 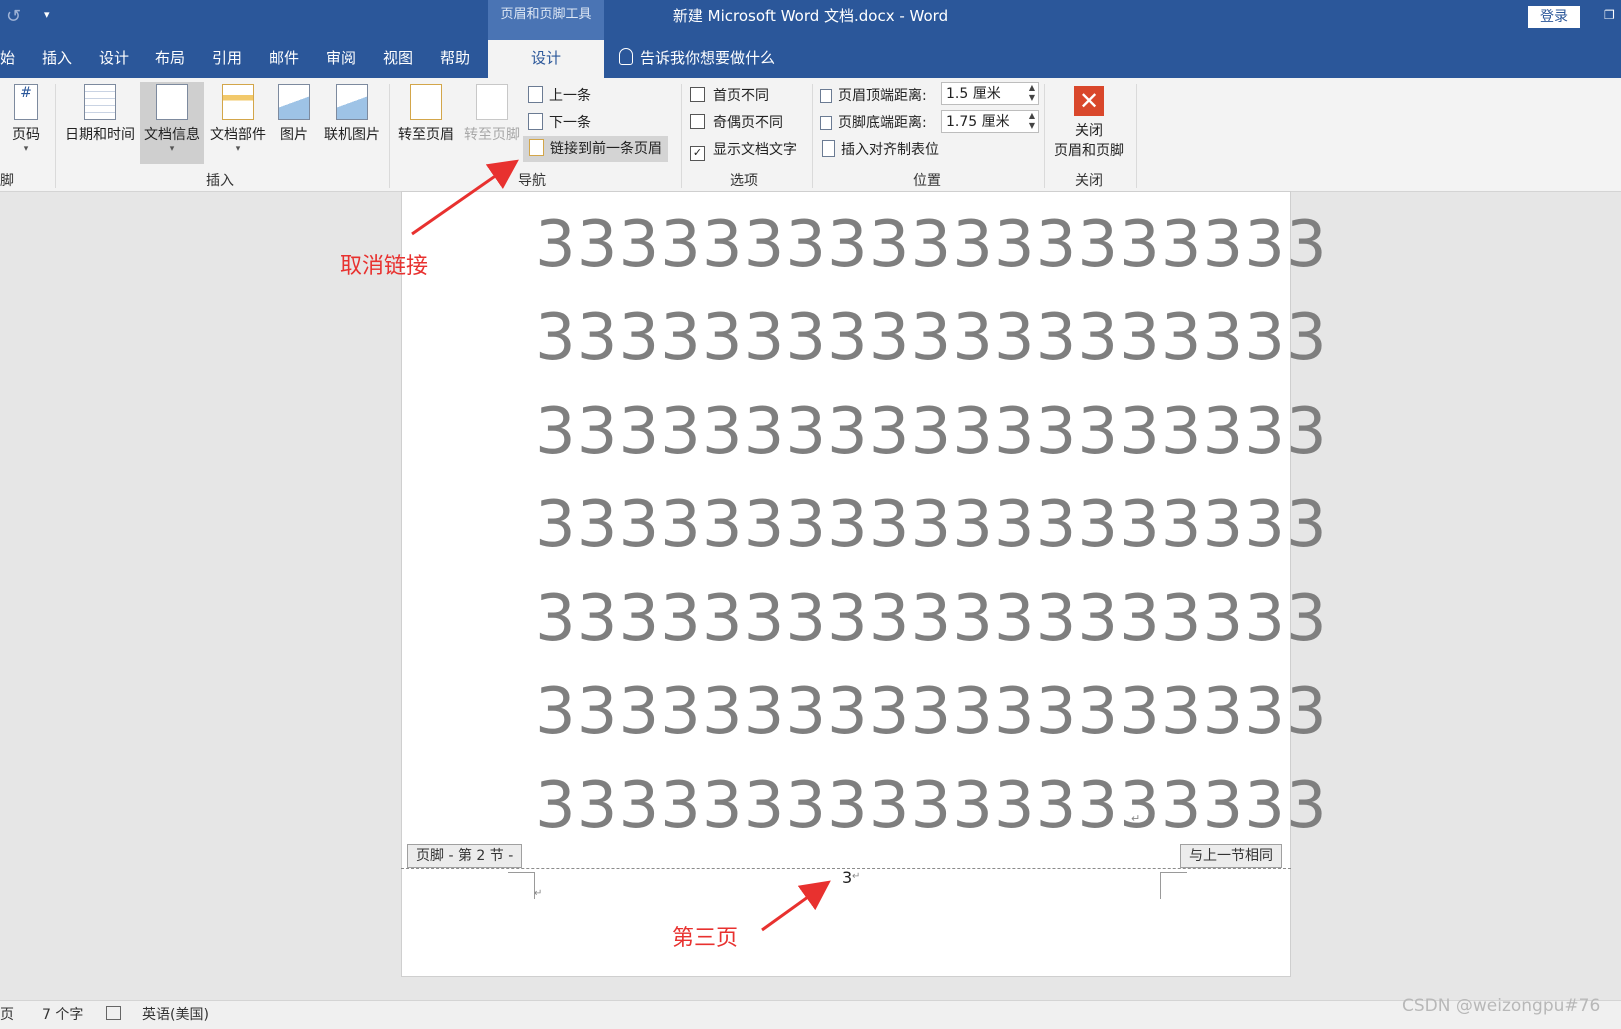 I want to click on status-word-count: 7 个字, so click(x=62, y=1014).